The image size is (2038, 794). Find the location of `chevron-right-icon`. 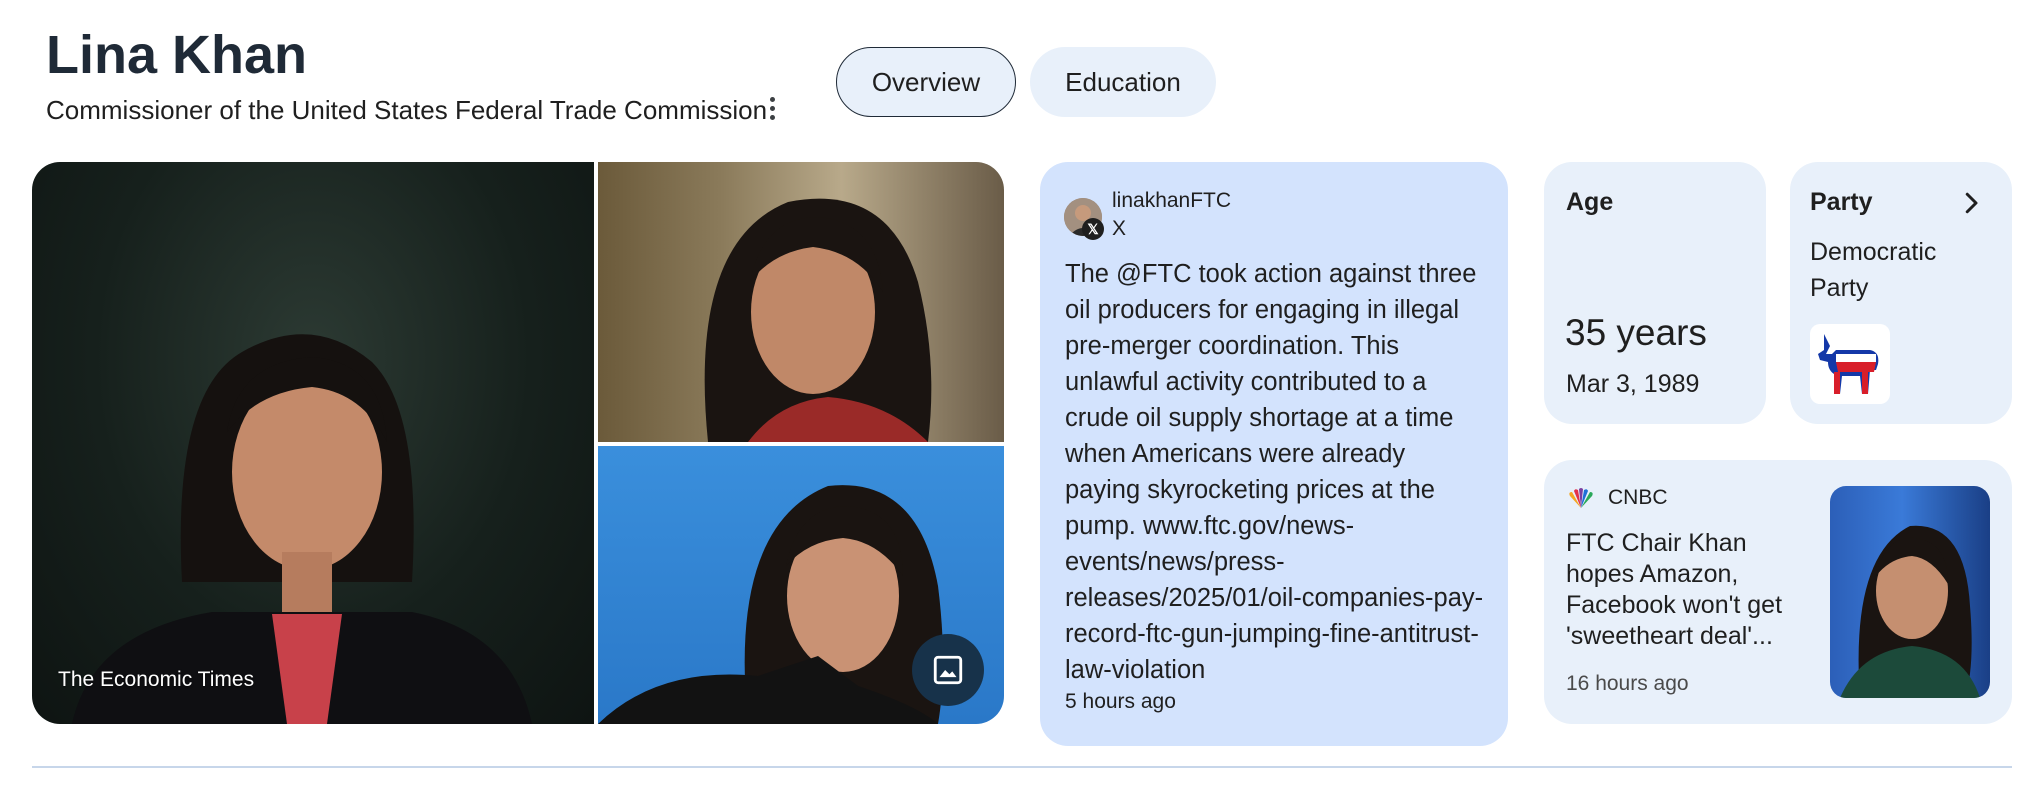

chevron-right-icon is located at coordinates (1971, 203).